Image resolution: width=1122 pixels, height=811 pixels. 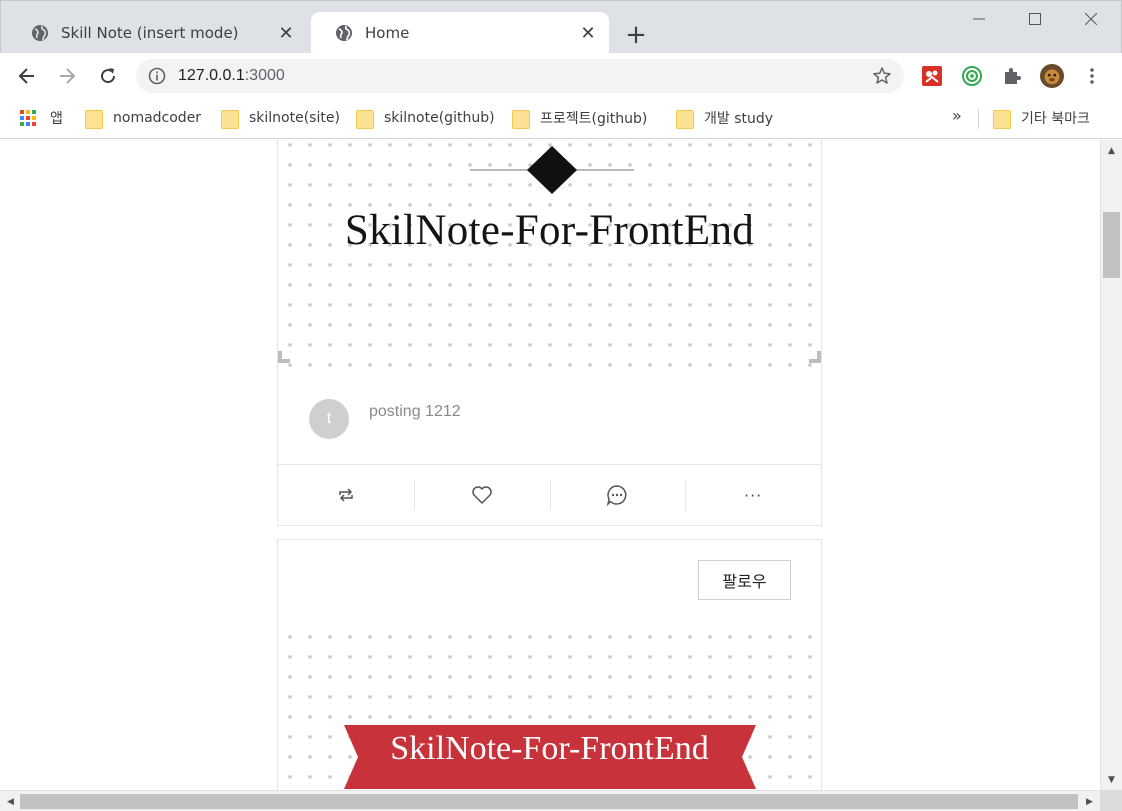 I want to click on heart-icon, so click(x=481, y=495).